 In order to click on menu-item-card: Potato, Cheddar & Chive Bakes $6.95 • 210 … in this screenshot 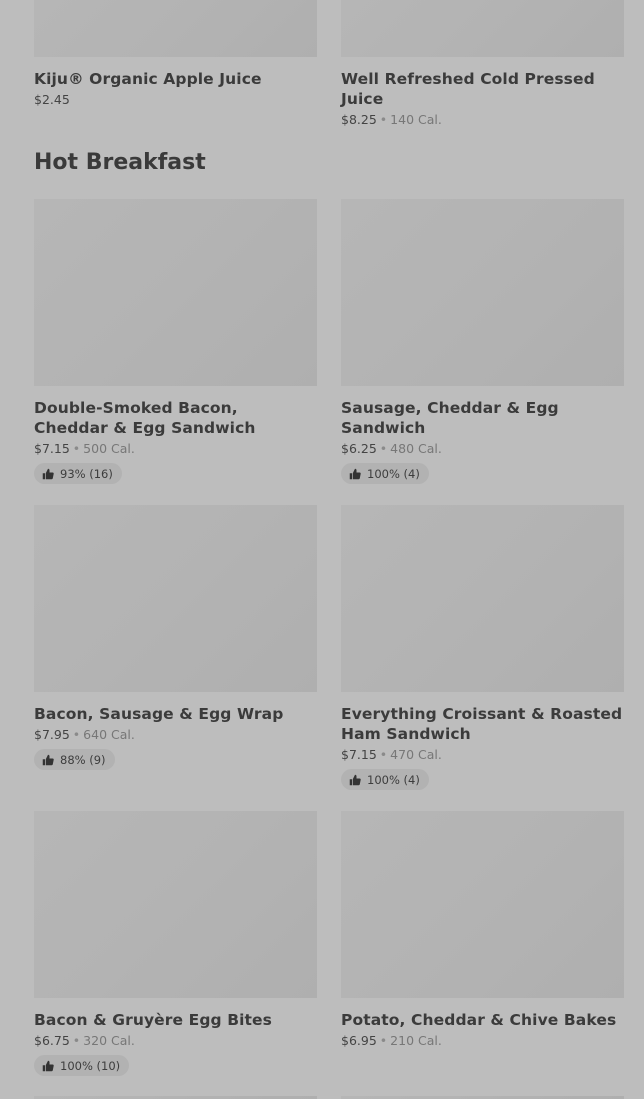, I will do `click(482, 943)`.